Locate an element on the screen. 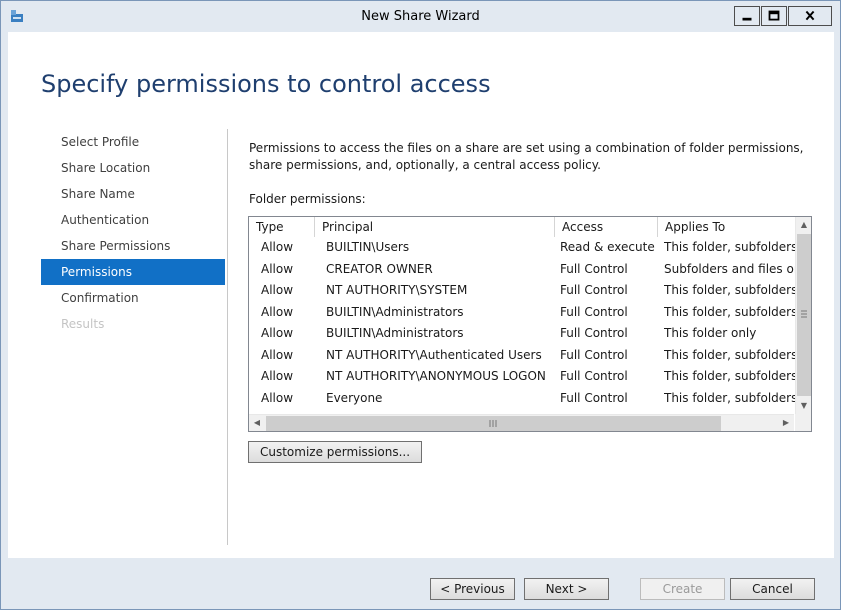  nav-item-authentication: Authentication is located at coordinates (133, 220).